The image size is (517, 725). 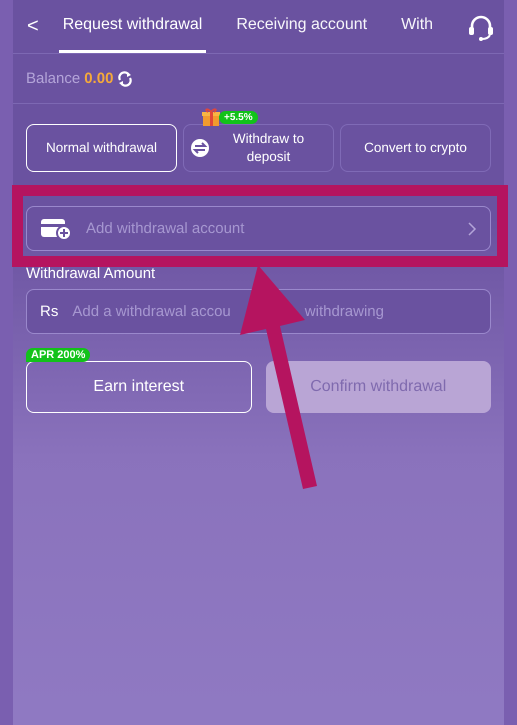 I want to click on bonus-badge: +5.5%, so click(x=238, y=117).